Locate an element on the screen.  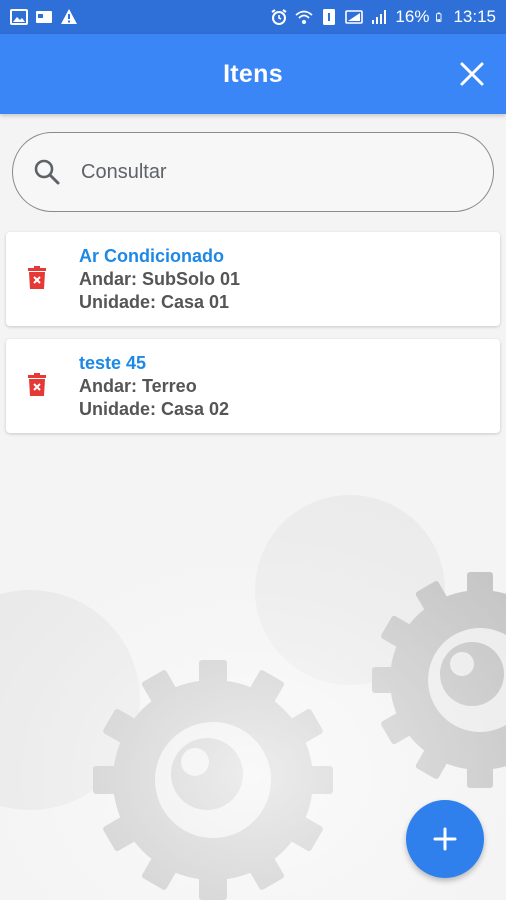
close-icon is located at coordinates (472, 74).